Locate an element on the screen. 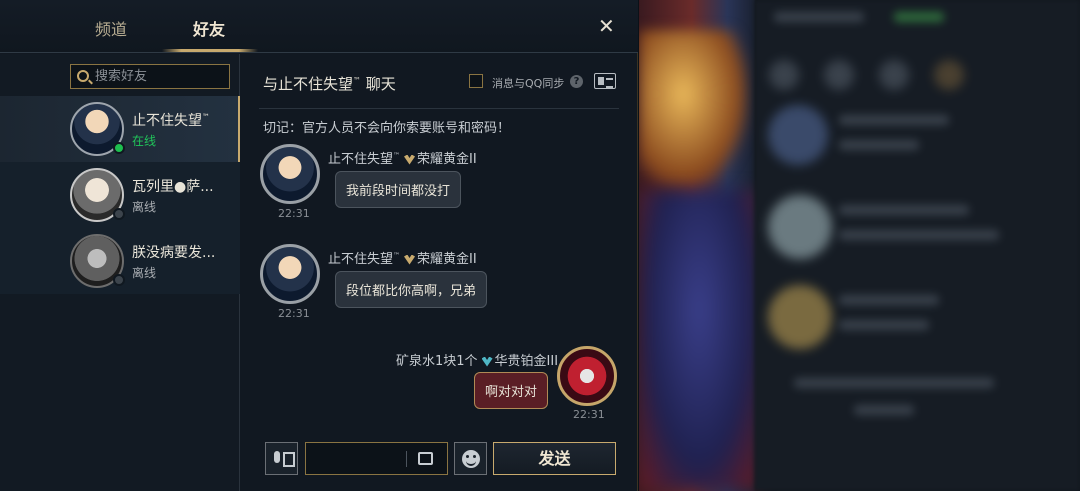 The image size is (1080, 491). send-button: 发送 is located at coordinates (554, 458).